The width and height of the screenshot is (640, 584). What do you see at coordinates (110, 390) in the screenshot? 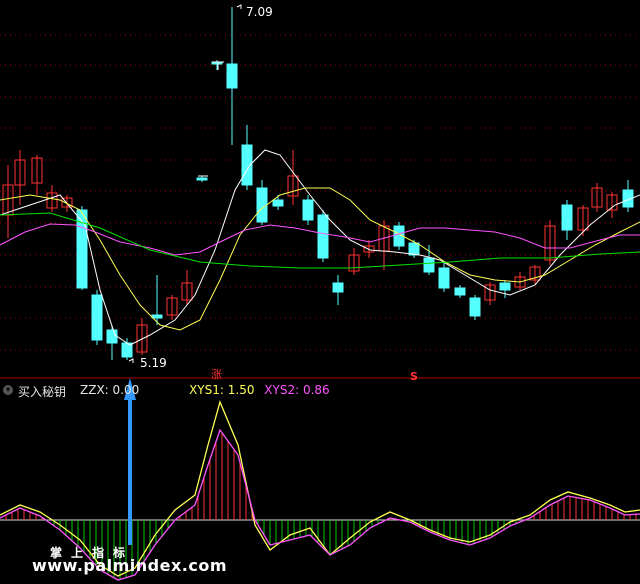
I see `zzx-value: ZZX: 0.00` at bounding box center [110, 390].